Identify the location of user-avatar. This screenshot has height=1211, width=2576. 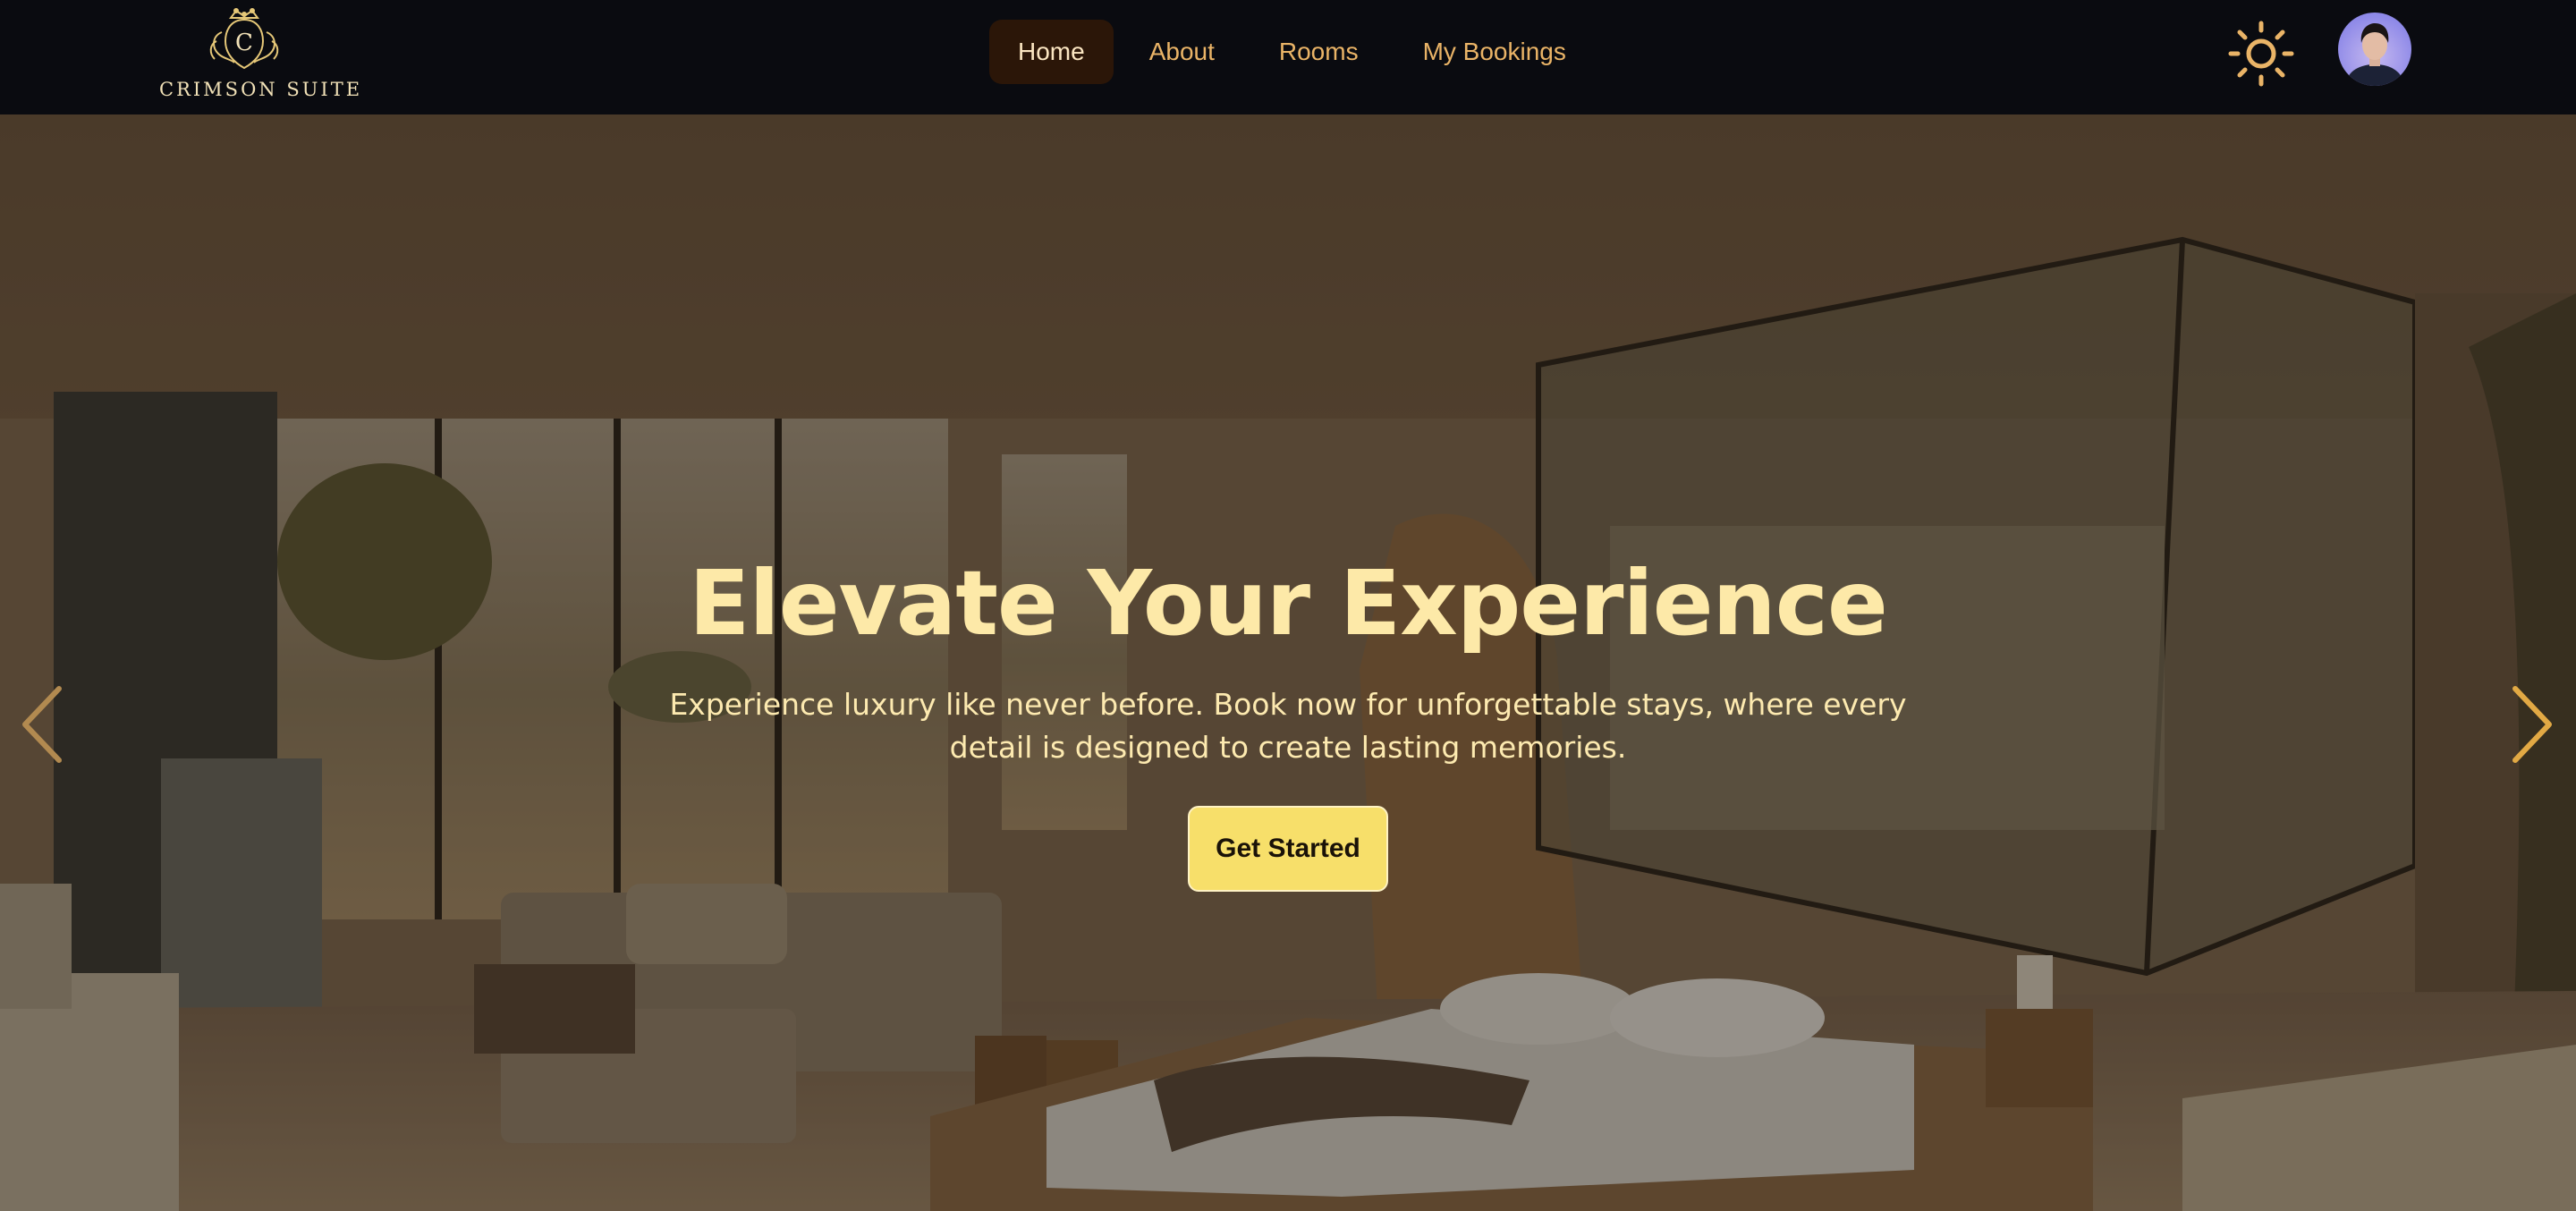
(2374, 49).